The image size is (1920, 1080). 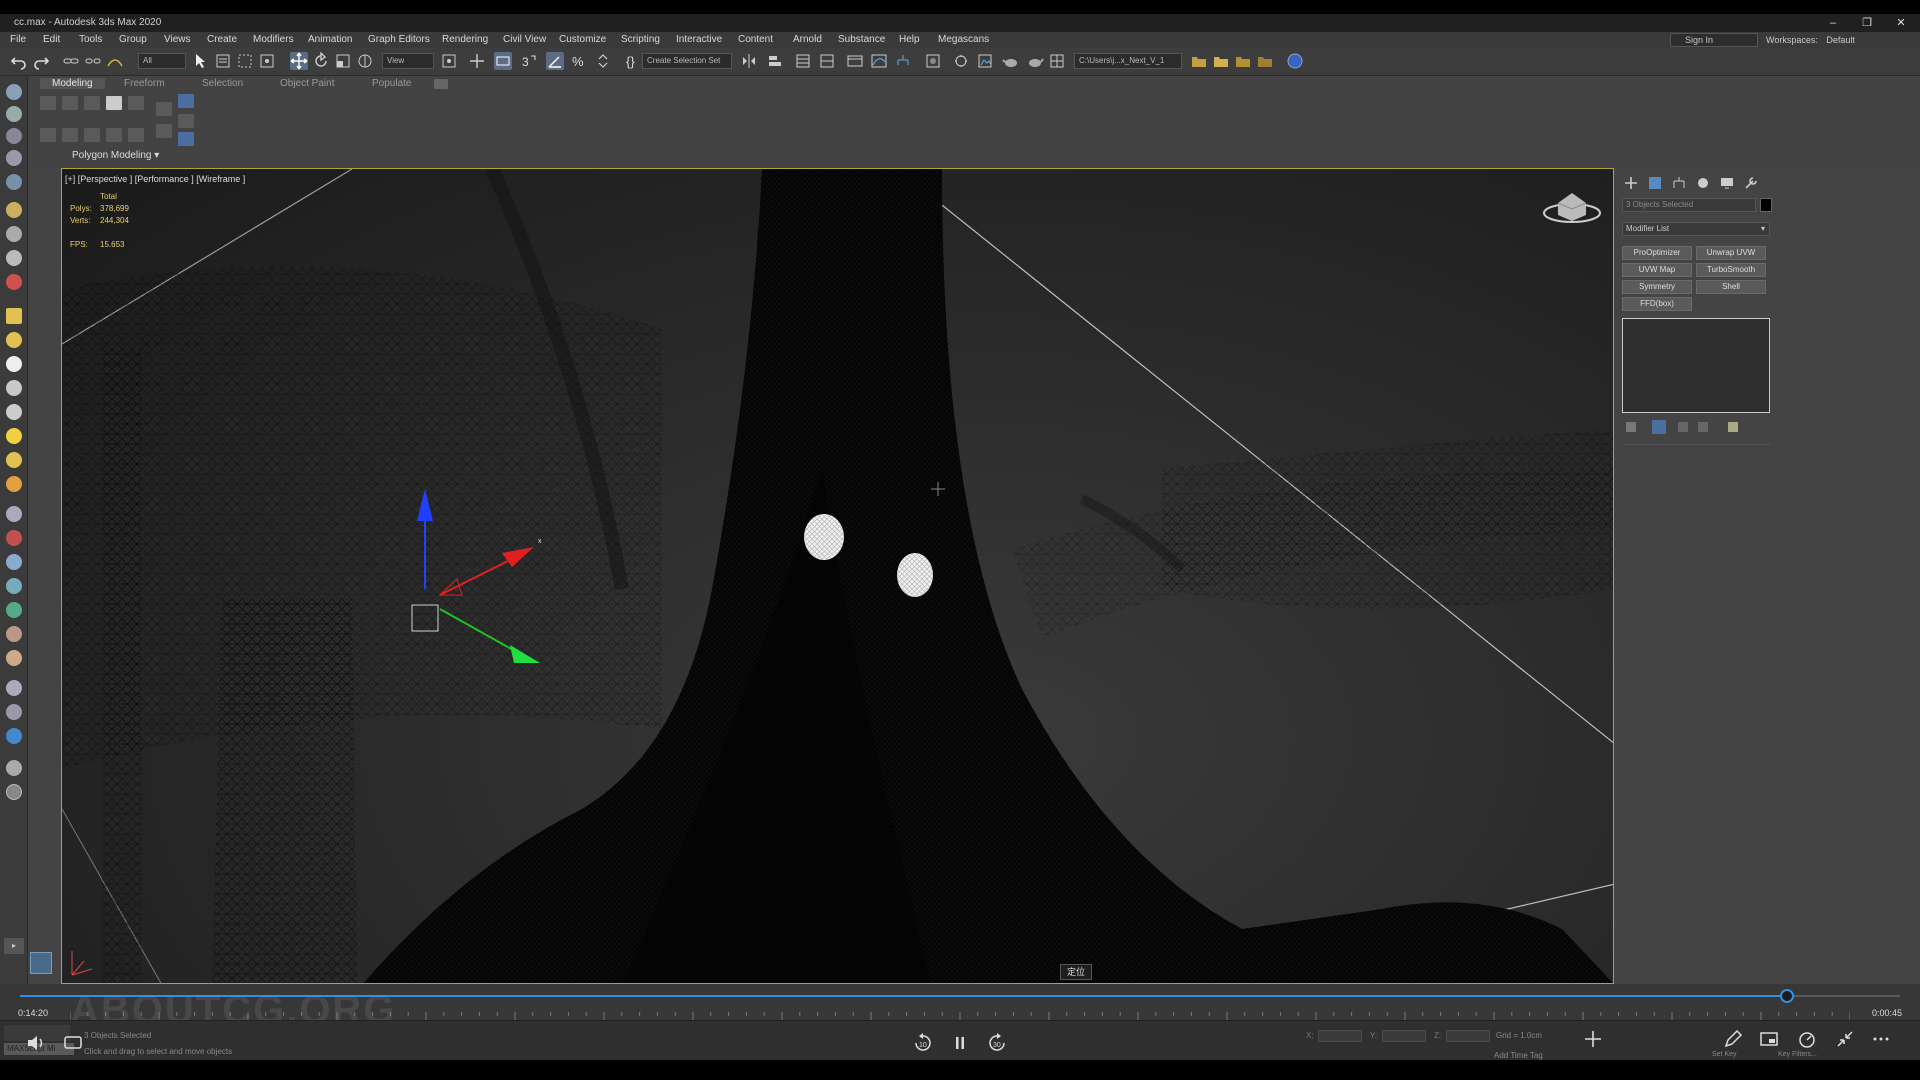 What do you see at coordinates (985, 61) in the screenshot?
I see `rendered-frame-button` at bounding box center [985, 61].